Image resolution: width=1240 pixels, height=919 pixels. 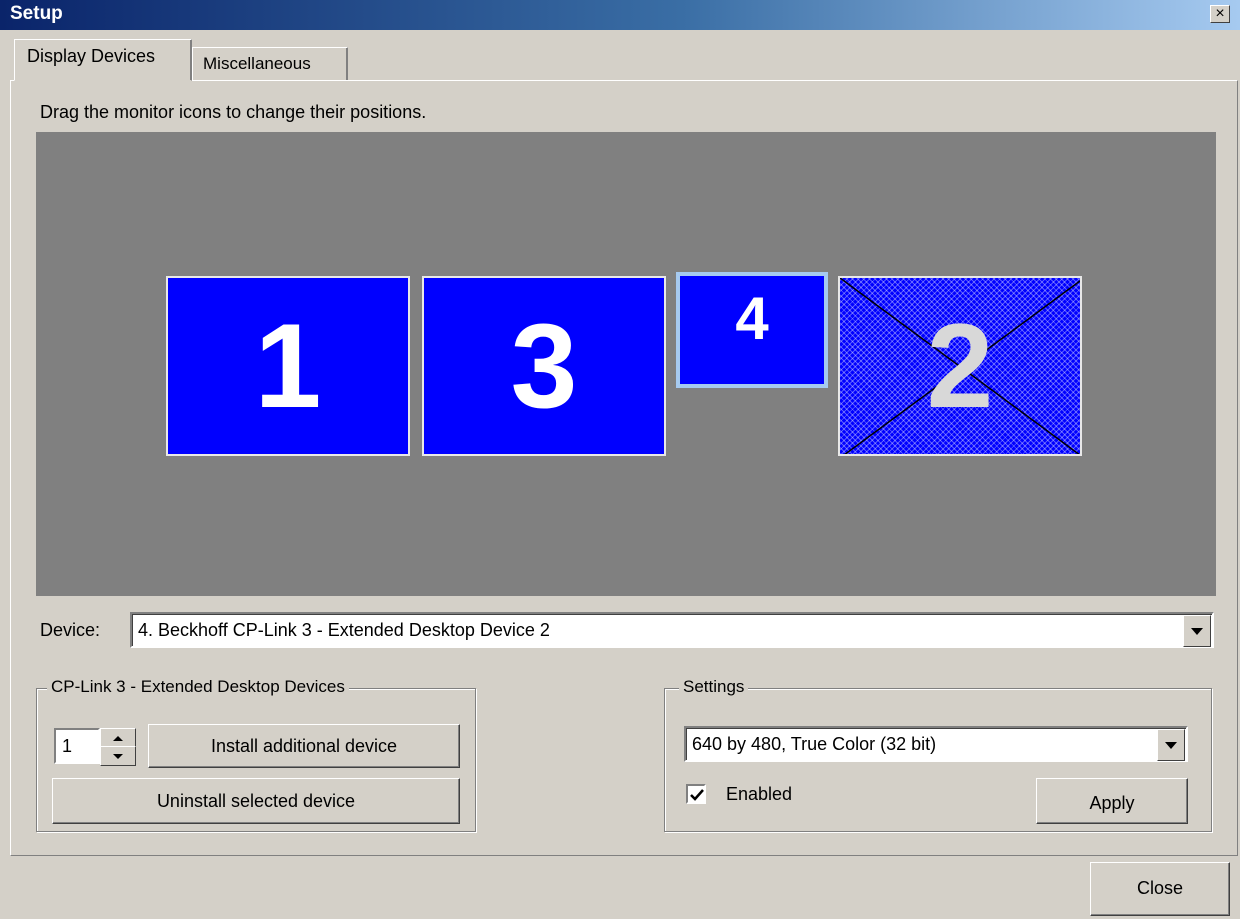 I want to click on checkmark-icon, so click(x=697, y=795).